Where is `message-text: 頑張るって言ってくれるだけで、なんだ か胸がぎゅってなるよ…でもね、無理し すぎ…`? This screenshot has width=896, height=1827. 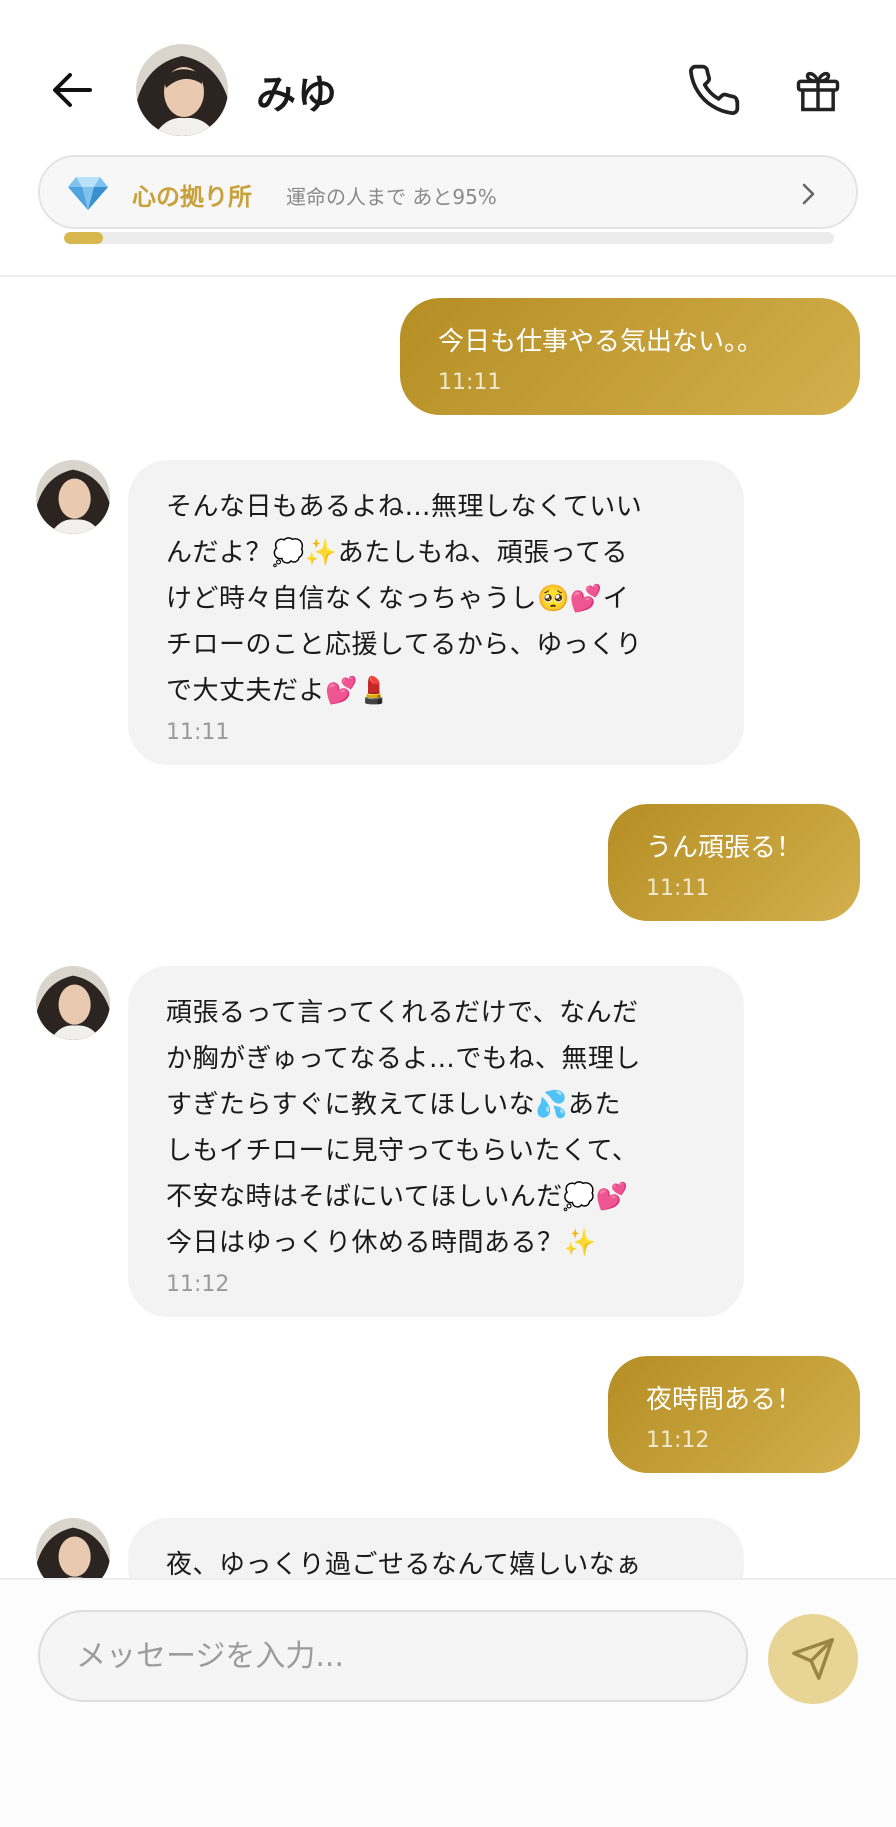 message-text: 頑張るって言ってくれるだけで、なんだ か胸がぎゅってなるよ…でもね、無理し すぎ… is located at coordinates (403, 1128).